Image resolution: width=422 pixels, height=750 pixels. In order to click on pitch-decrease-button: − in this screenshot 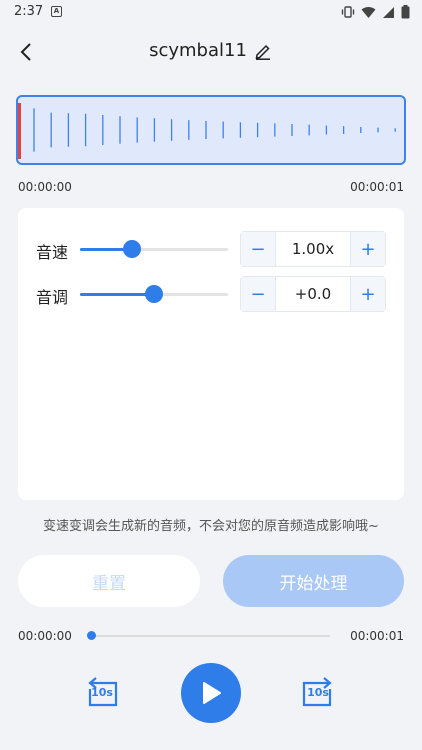, I will do `click(258, 294)`.